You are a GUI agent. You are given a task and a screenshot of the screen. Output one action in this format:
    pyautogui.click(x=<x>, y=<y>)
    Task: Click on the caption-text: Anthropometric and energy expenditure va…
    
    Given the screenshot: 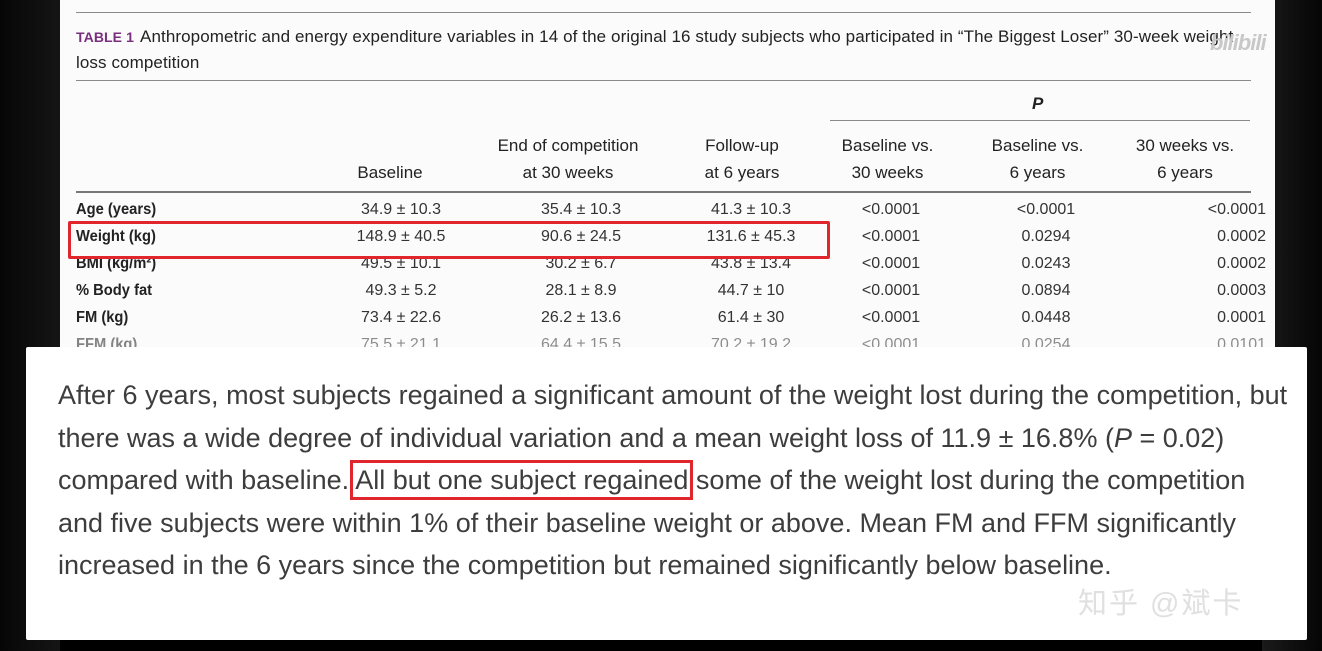 What is the action you would take?
    pyautogui.click(x=655, y=49)
    